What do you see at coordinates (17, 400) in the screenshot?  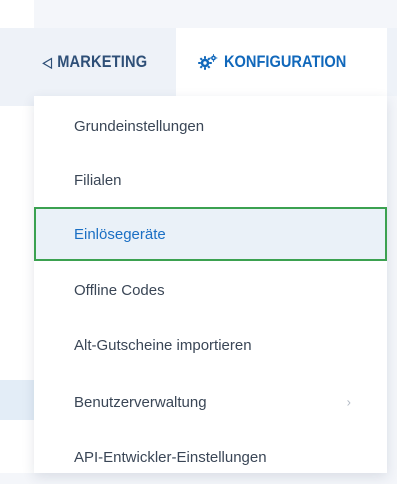 I see `left-strip-content-bg` at bounding box center [17, 400].